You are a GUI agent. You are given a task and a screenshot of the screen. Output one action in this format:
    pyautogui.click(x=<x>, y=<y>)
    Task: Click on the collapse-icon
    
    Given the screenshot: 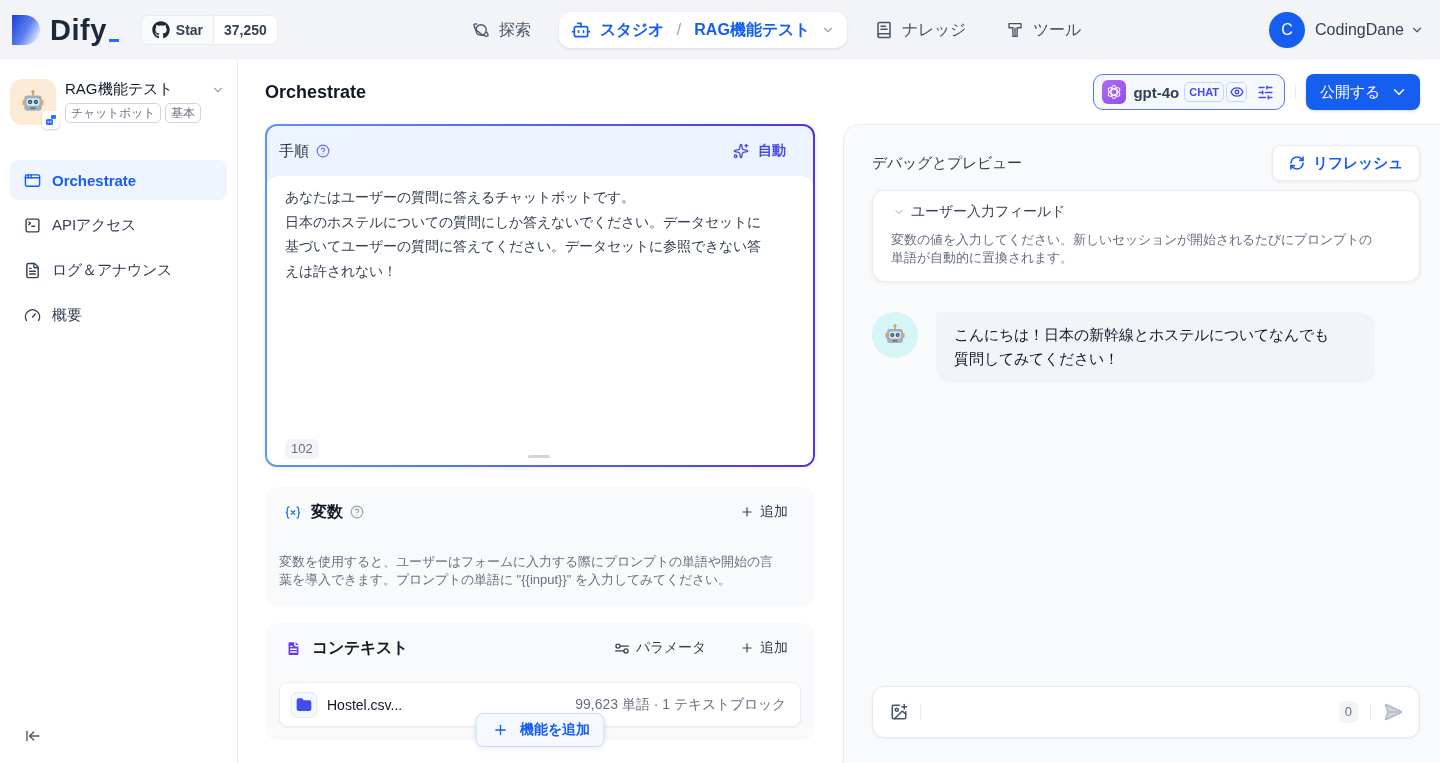 What is the action you would take?
    pyautogui.click(x=33, y=736)
    